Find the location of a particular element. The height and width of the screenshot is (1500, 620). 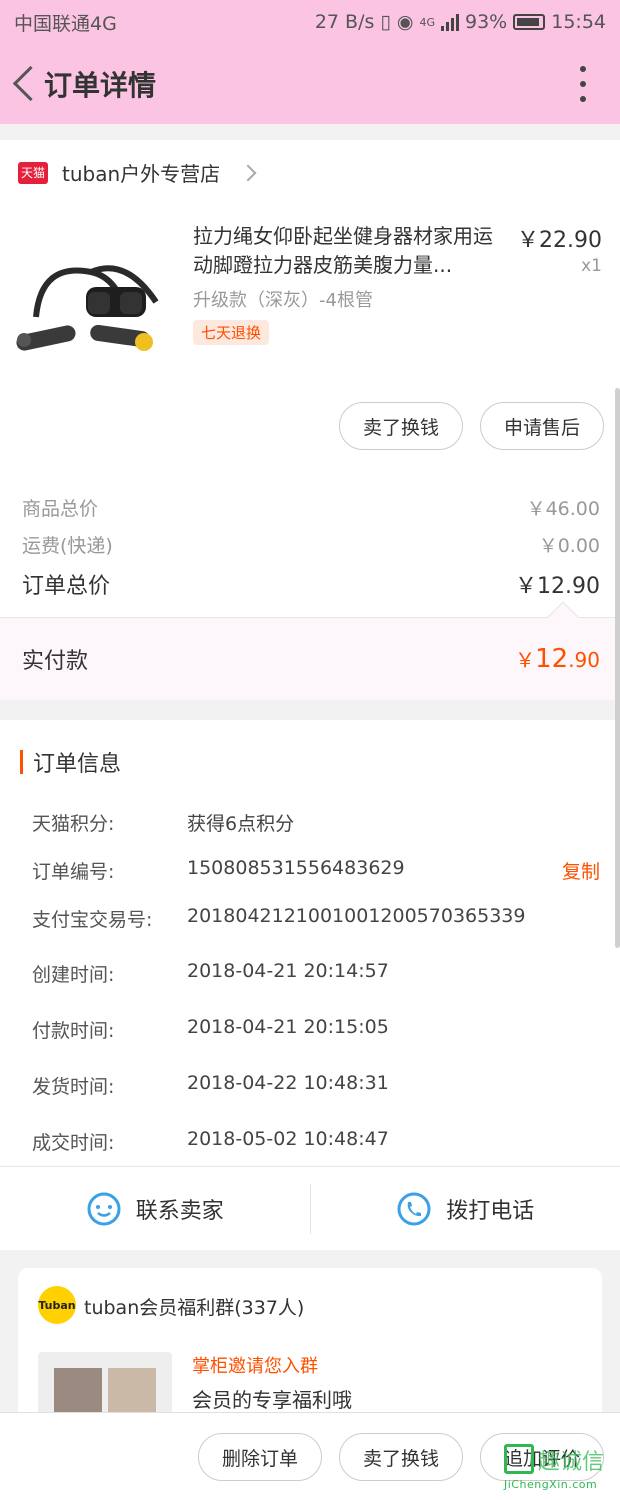

page-title: 订单详情 is located at coordinates (100, 85).